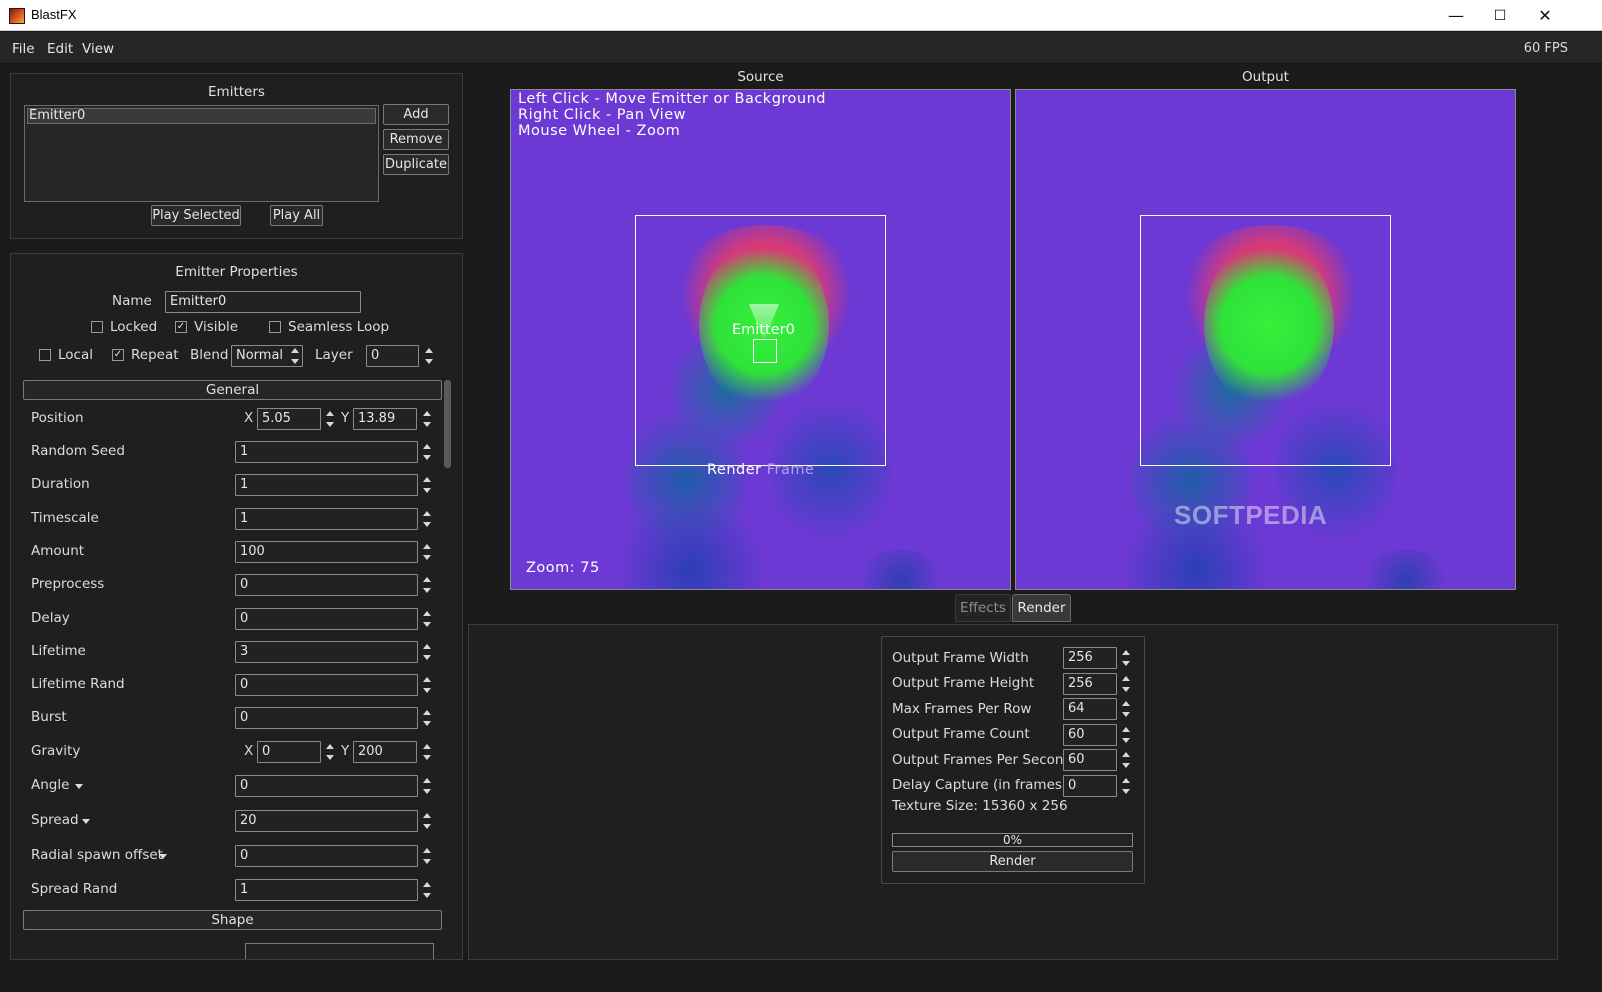  Describe the element at coordinates (326, 890) in the screenshot. I see `spread-rand-input: 1` at that location.